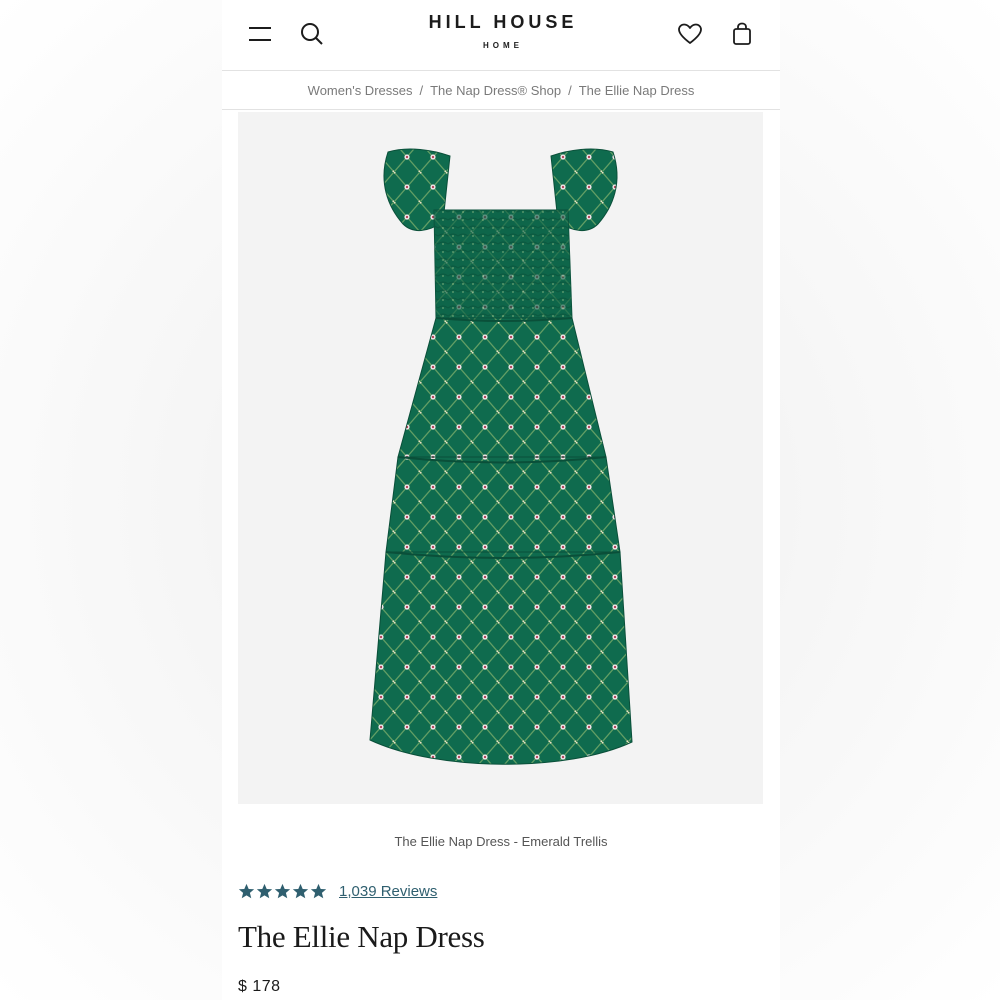 The image size is (1000, 1000). What do you see at coordinates (690, 34) in the screenshot?
I see `heart-icon` at bounding box center [690, 34].